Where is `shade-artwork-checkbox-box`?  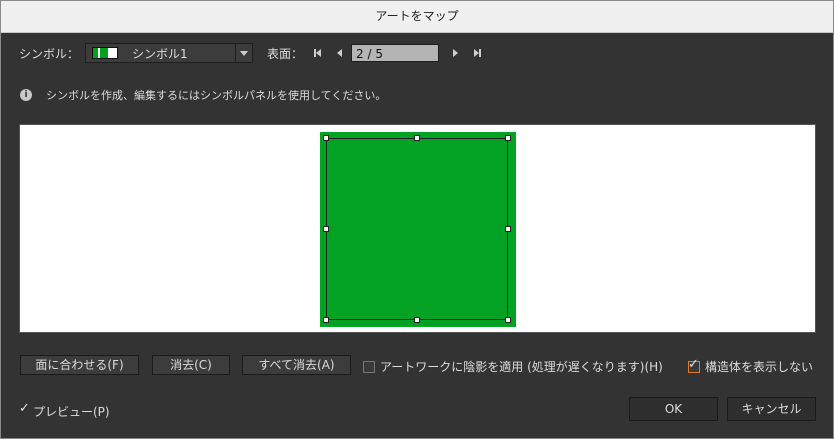
shade-artwork-checkbox-box is located at coordinates (369, 366).